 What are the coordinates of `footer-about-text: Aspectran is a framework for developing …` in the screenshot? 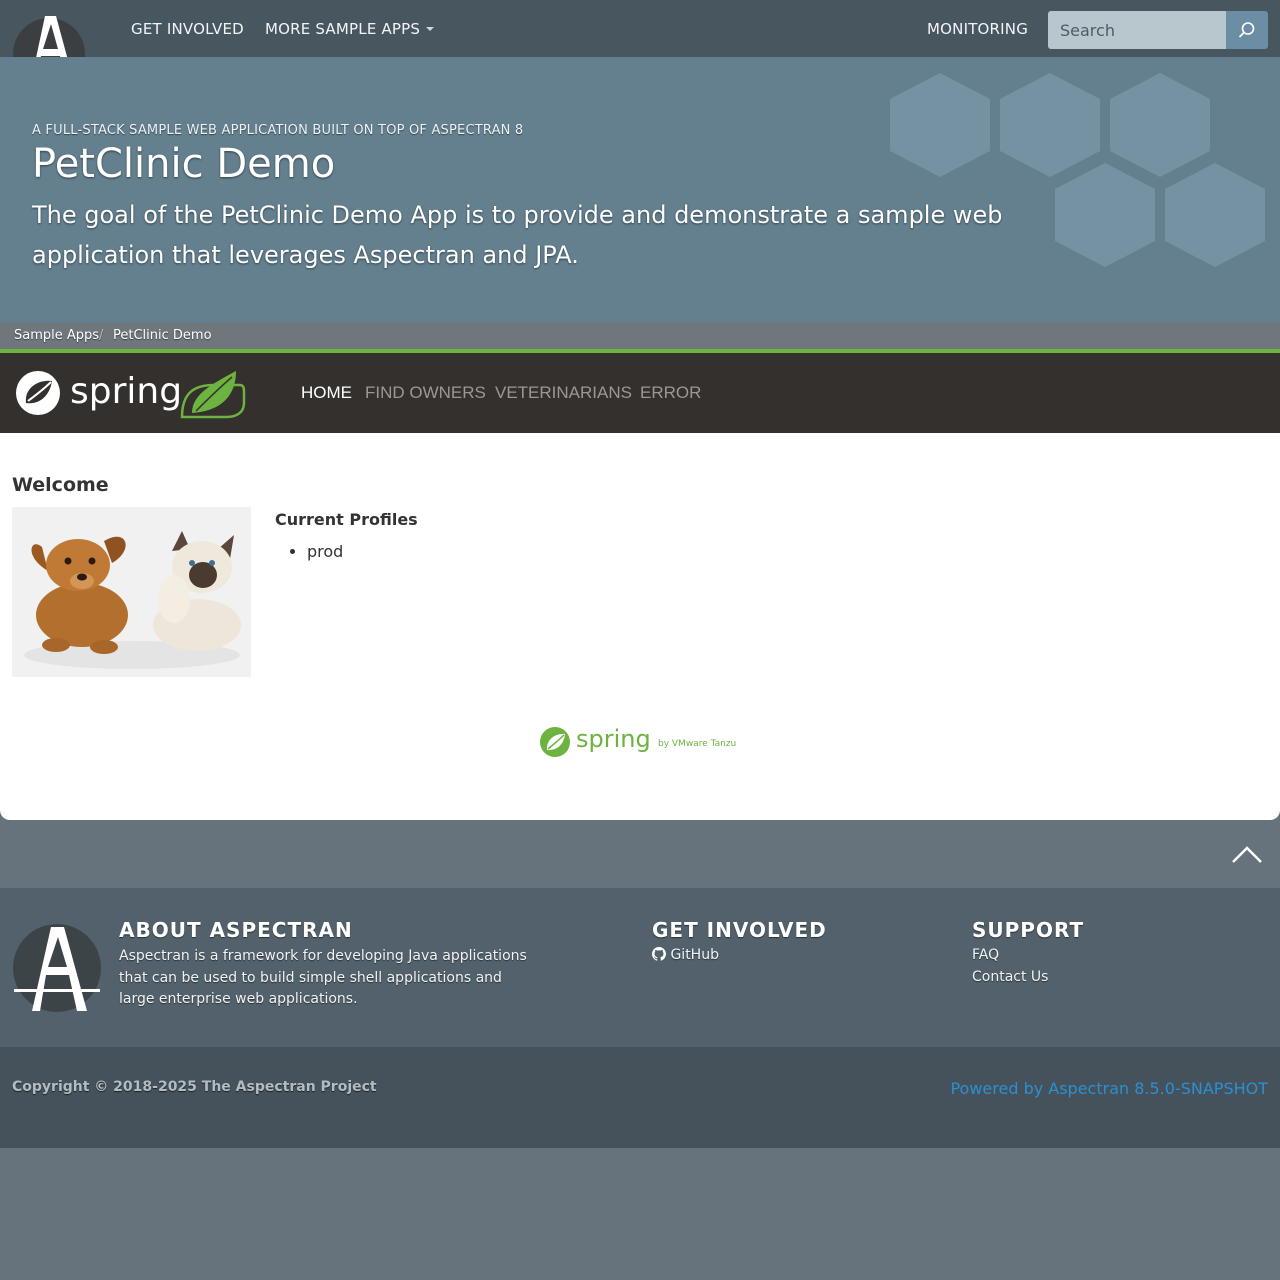 It's located at (323, 977).